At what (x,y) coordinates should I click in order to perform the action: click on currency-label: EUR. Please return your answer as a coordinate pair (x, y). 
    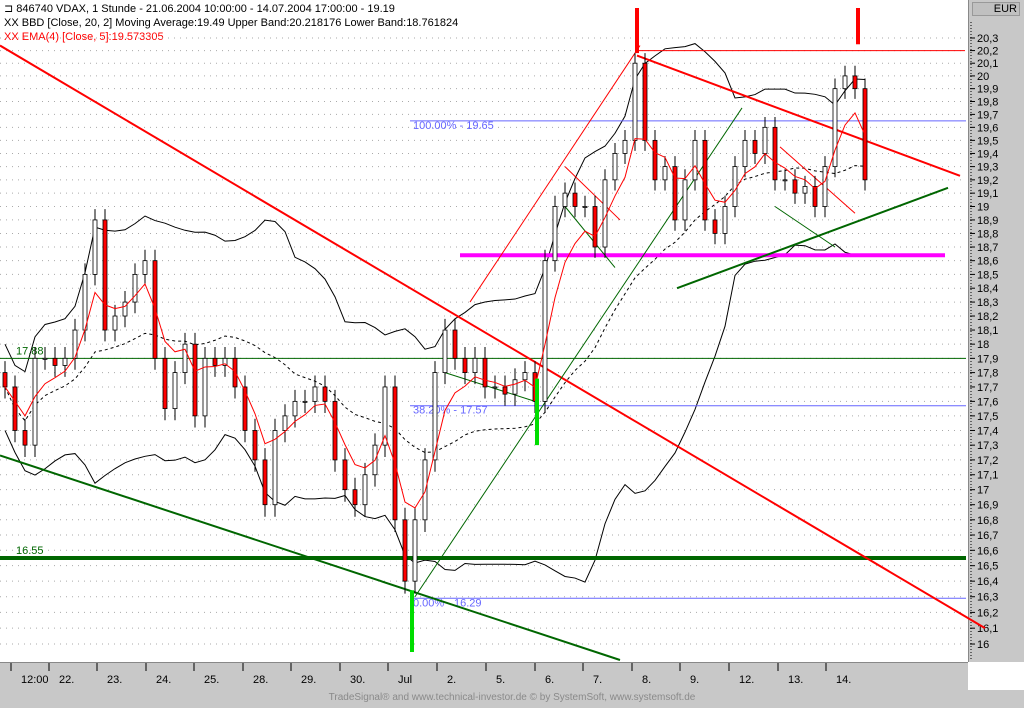
    Looking at the image, I should click on (996, 9).